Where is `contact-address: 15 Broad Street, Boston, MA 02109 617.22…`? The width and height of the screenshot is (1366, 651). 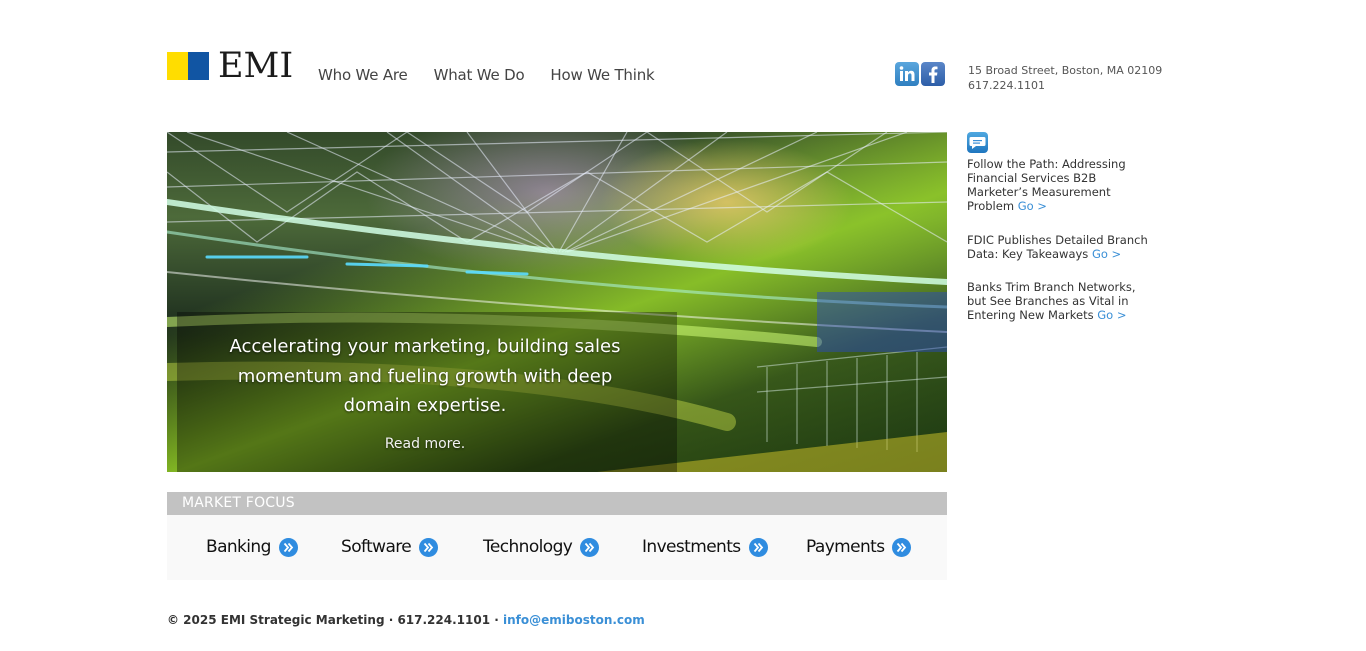 contact-address: 15 Broad Street, Boston, MA 02109 617.22… is located at coordinates (1065, 78).